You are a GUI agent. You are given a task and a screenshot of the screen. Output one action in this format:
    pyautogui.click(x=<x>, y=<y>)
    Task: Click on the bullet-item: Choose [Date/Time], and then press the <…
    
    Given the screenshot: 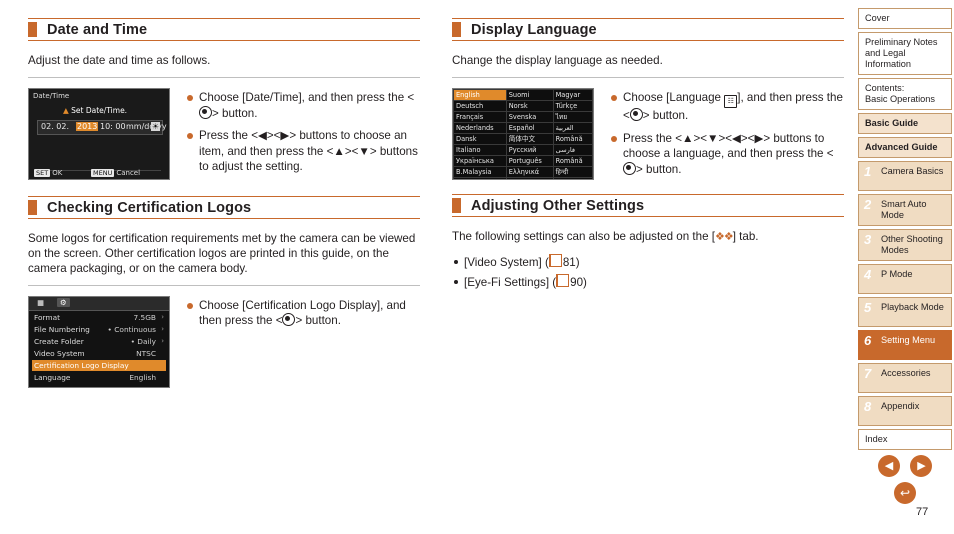 What is the action you would take?
    pyautogui.click(x=303, y=105)
    